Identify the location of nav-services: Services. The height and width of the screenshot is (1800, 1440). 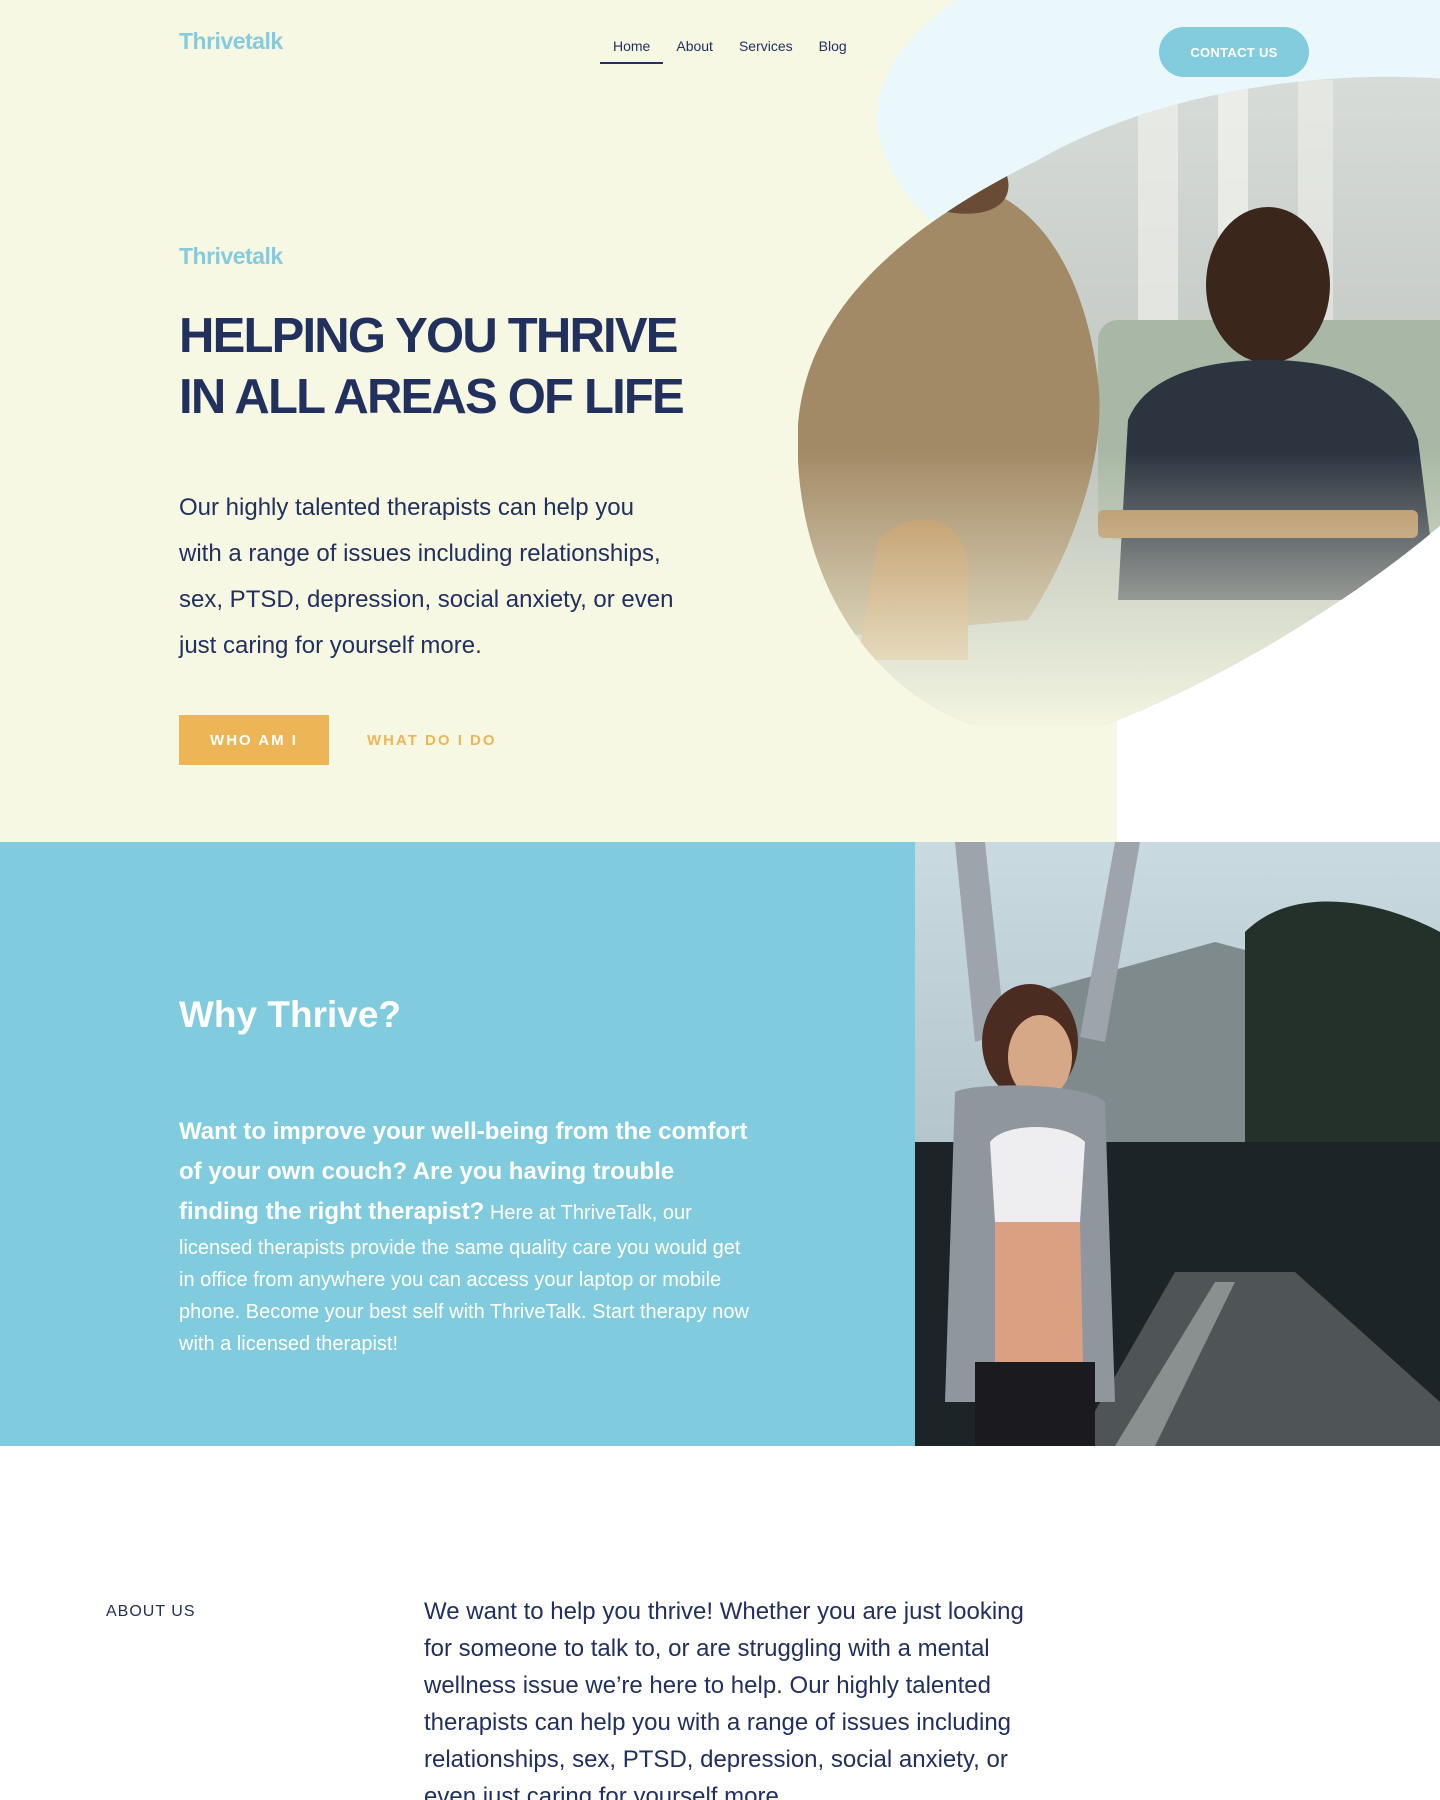
(766, 51).